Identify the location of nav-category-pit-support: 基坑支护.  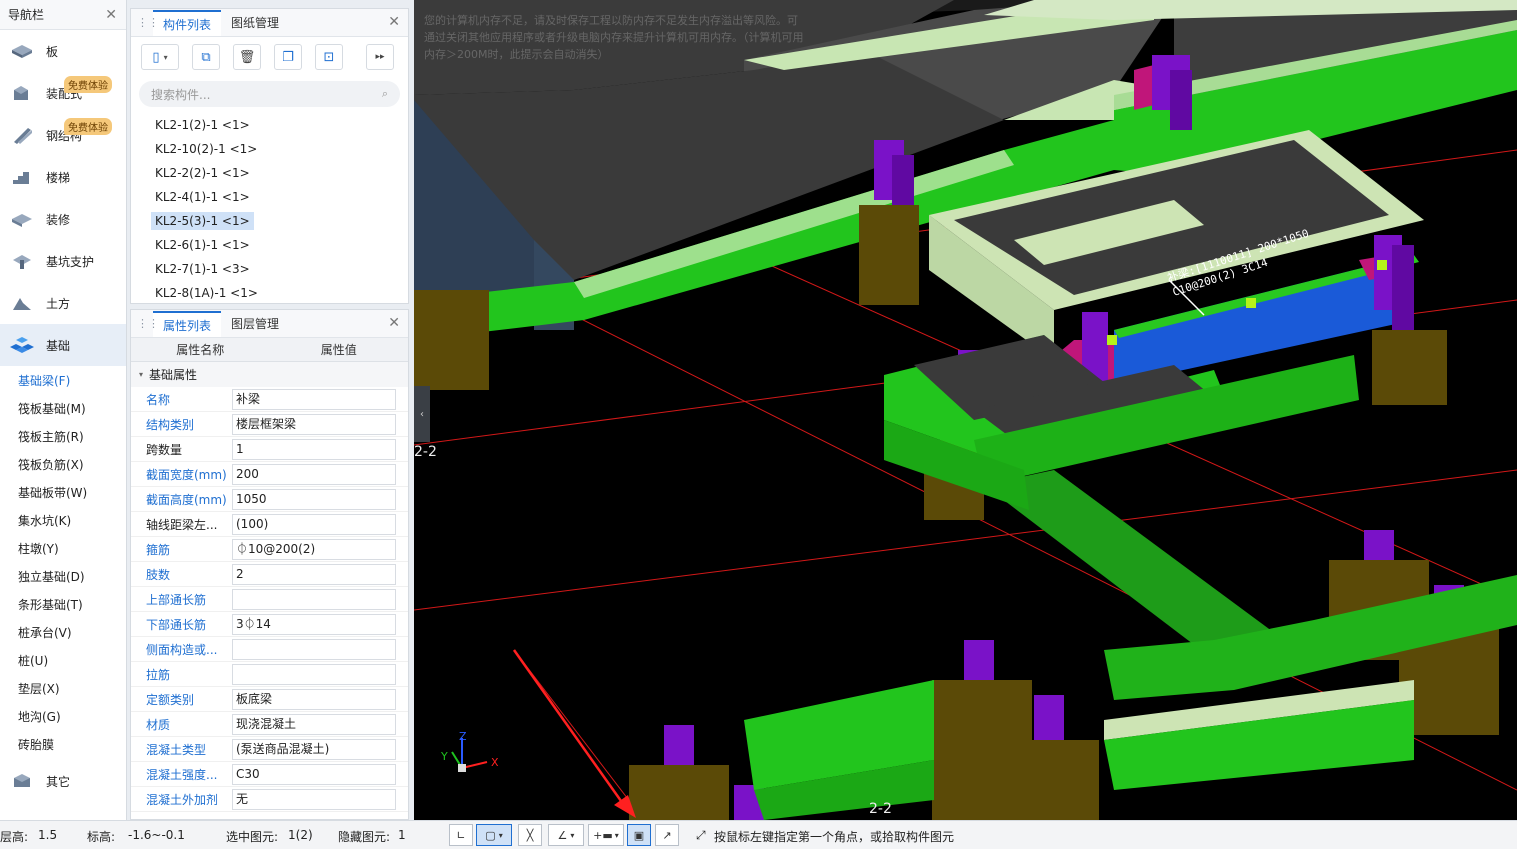
(63, 261).